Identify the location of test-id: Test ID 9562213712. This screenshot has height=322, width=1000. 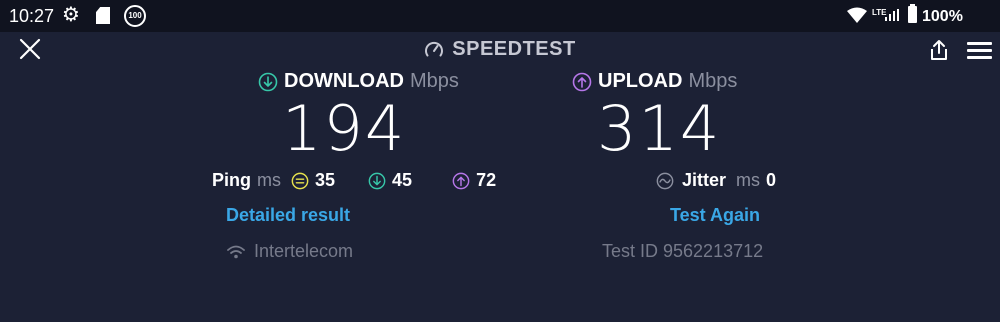
(683, 251).